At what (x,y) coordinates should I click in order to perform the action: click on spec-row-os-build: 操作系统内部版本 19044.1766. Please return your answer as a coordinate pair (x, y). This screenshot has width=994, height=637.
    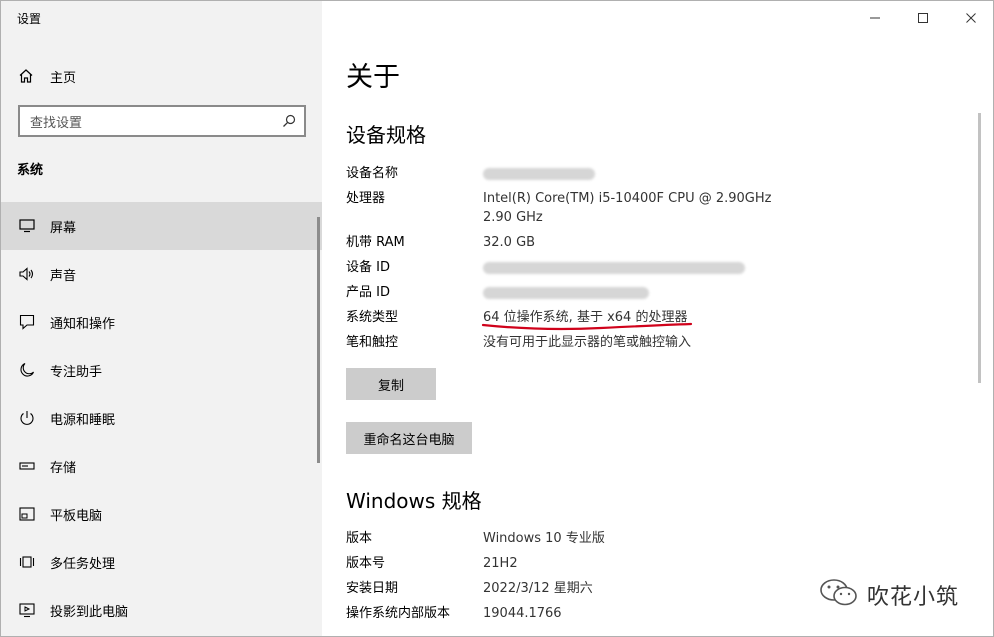
    Looking at the image, I should click on (576, 613).